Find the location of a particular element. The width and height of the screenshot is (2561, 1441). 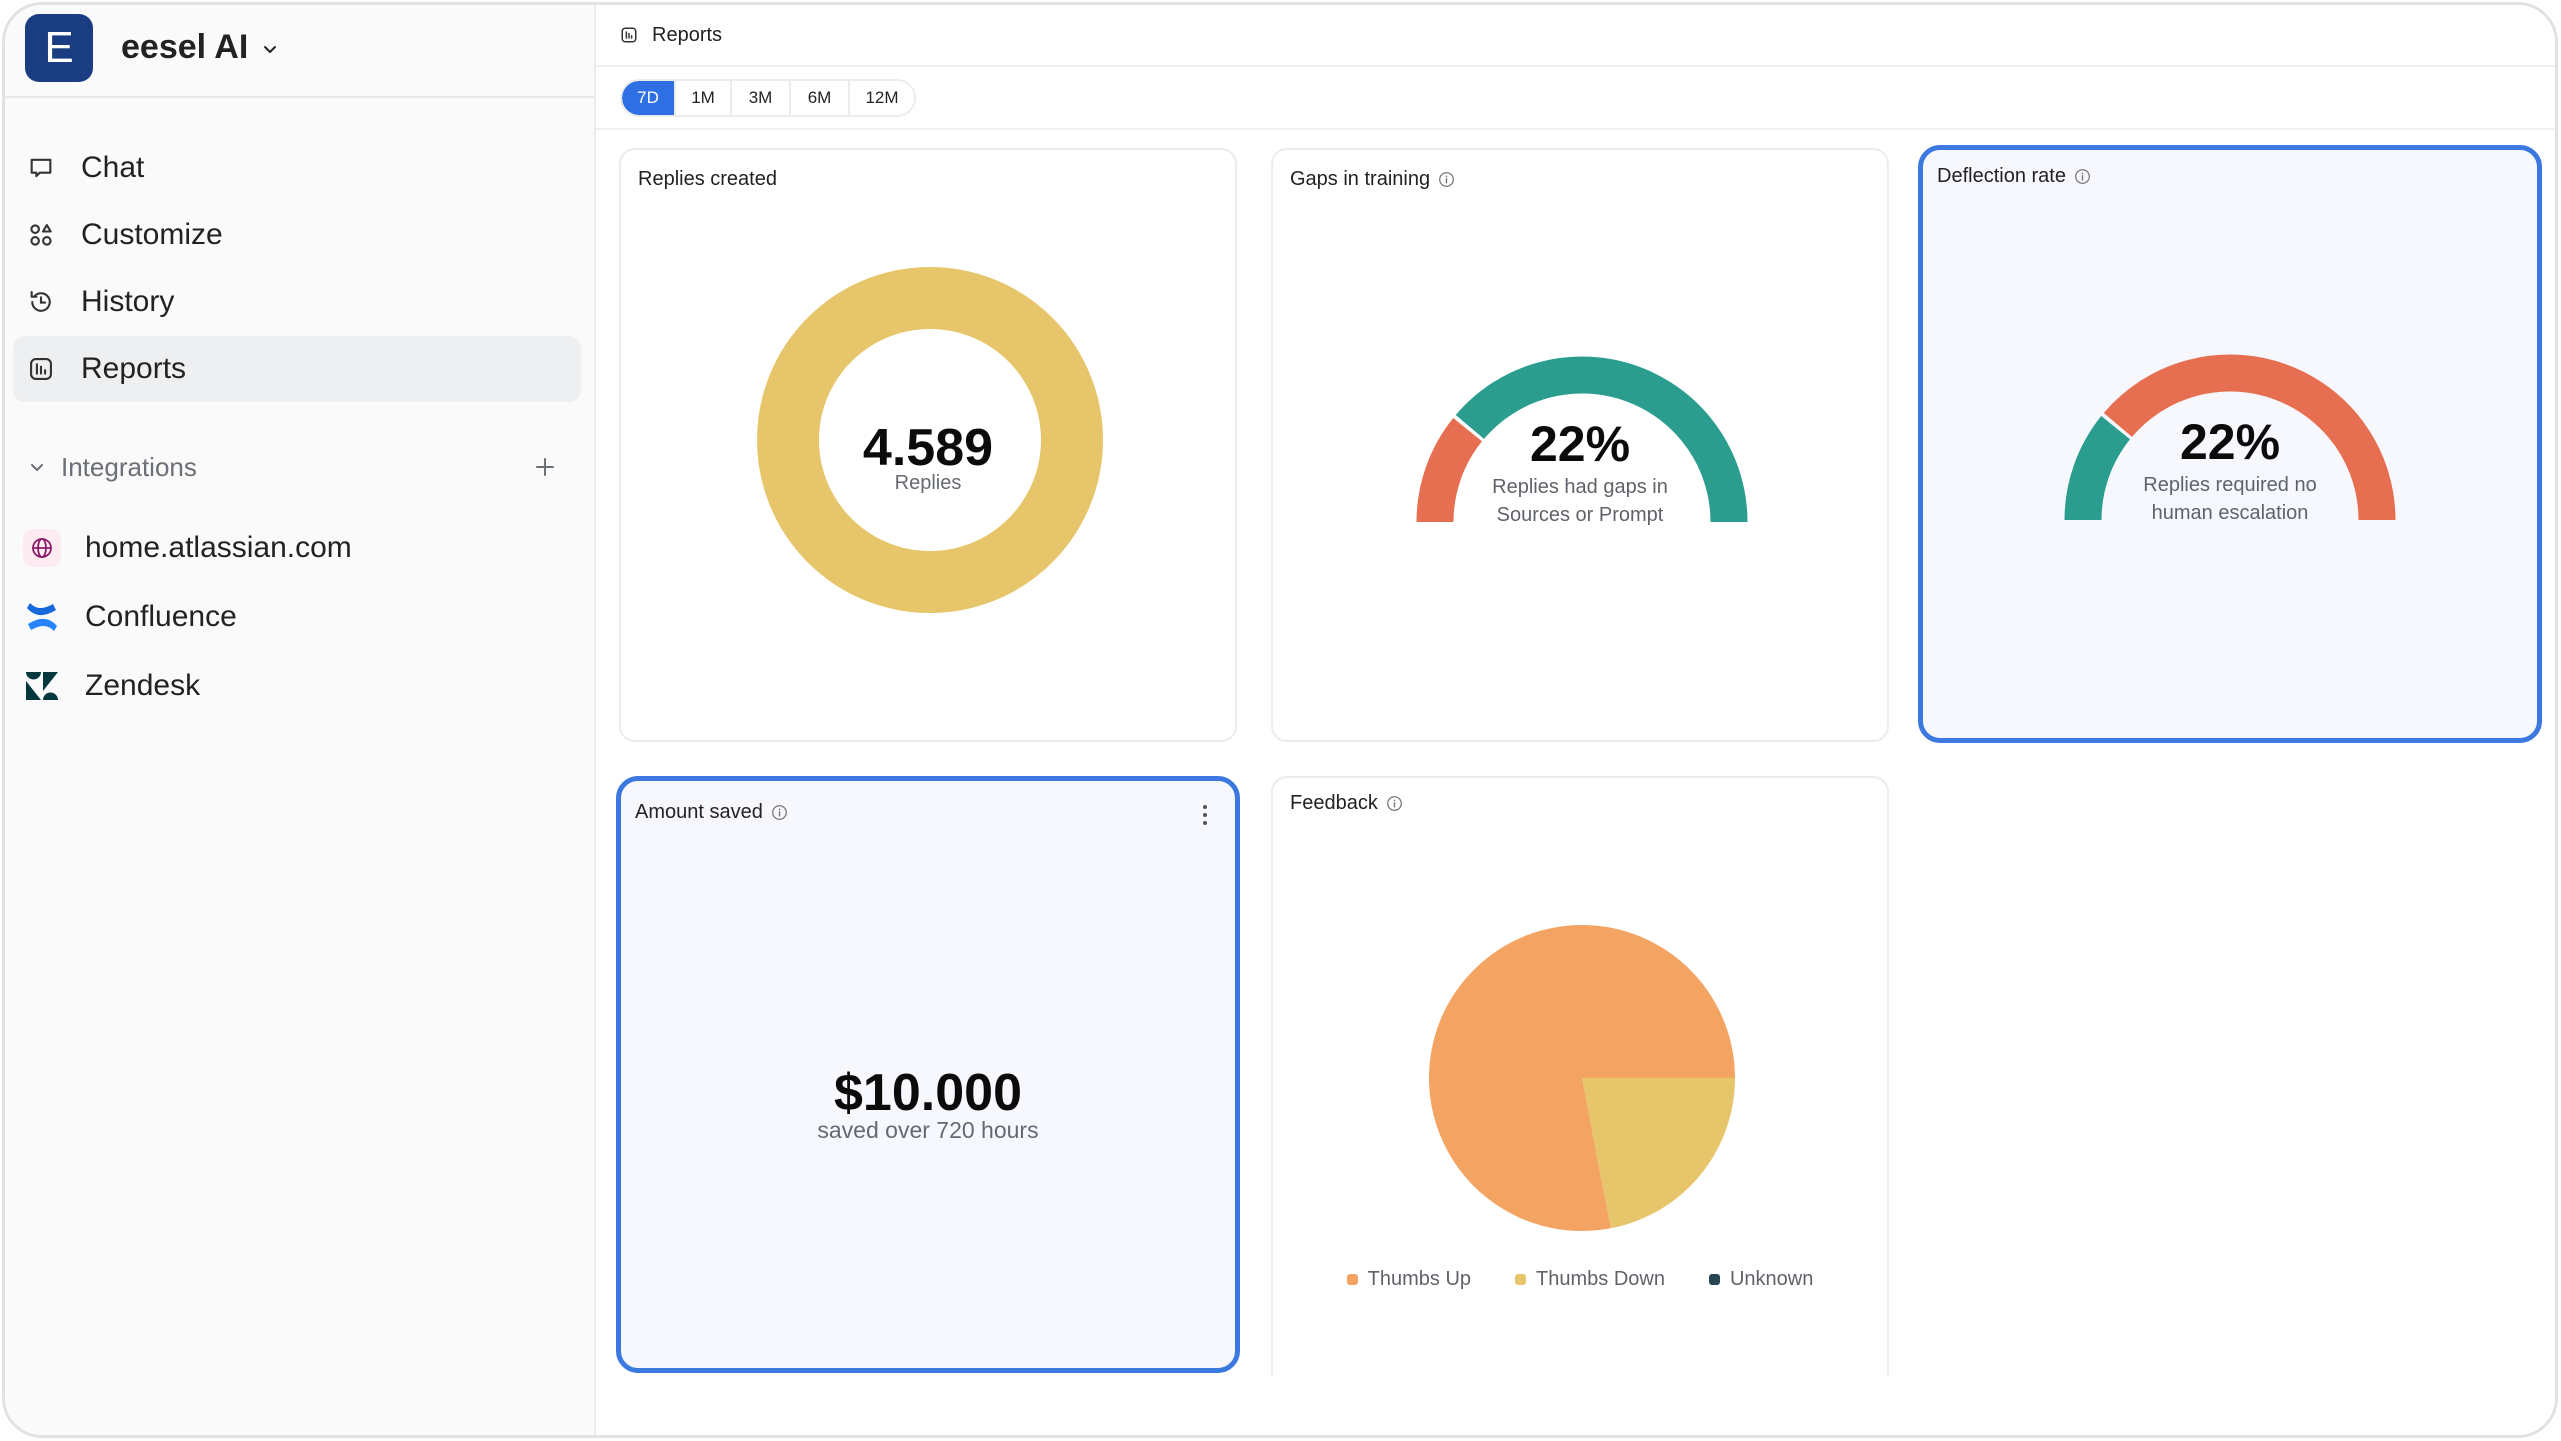

more-options-icon is located at coordinates (1205, 815).